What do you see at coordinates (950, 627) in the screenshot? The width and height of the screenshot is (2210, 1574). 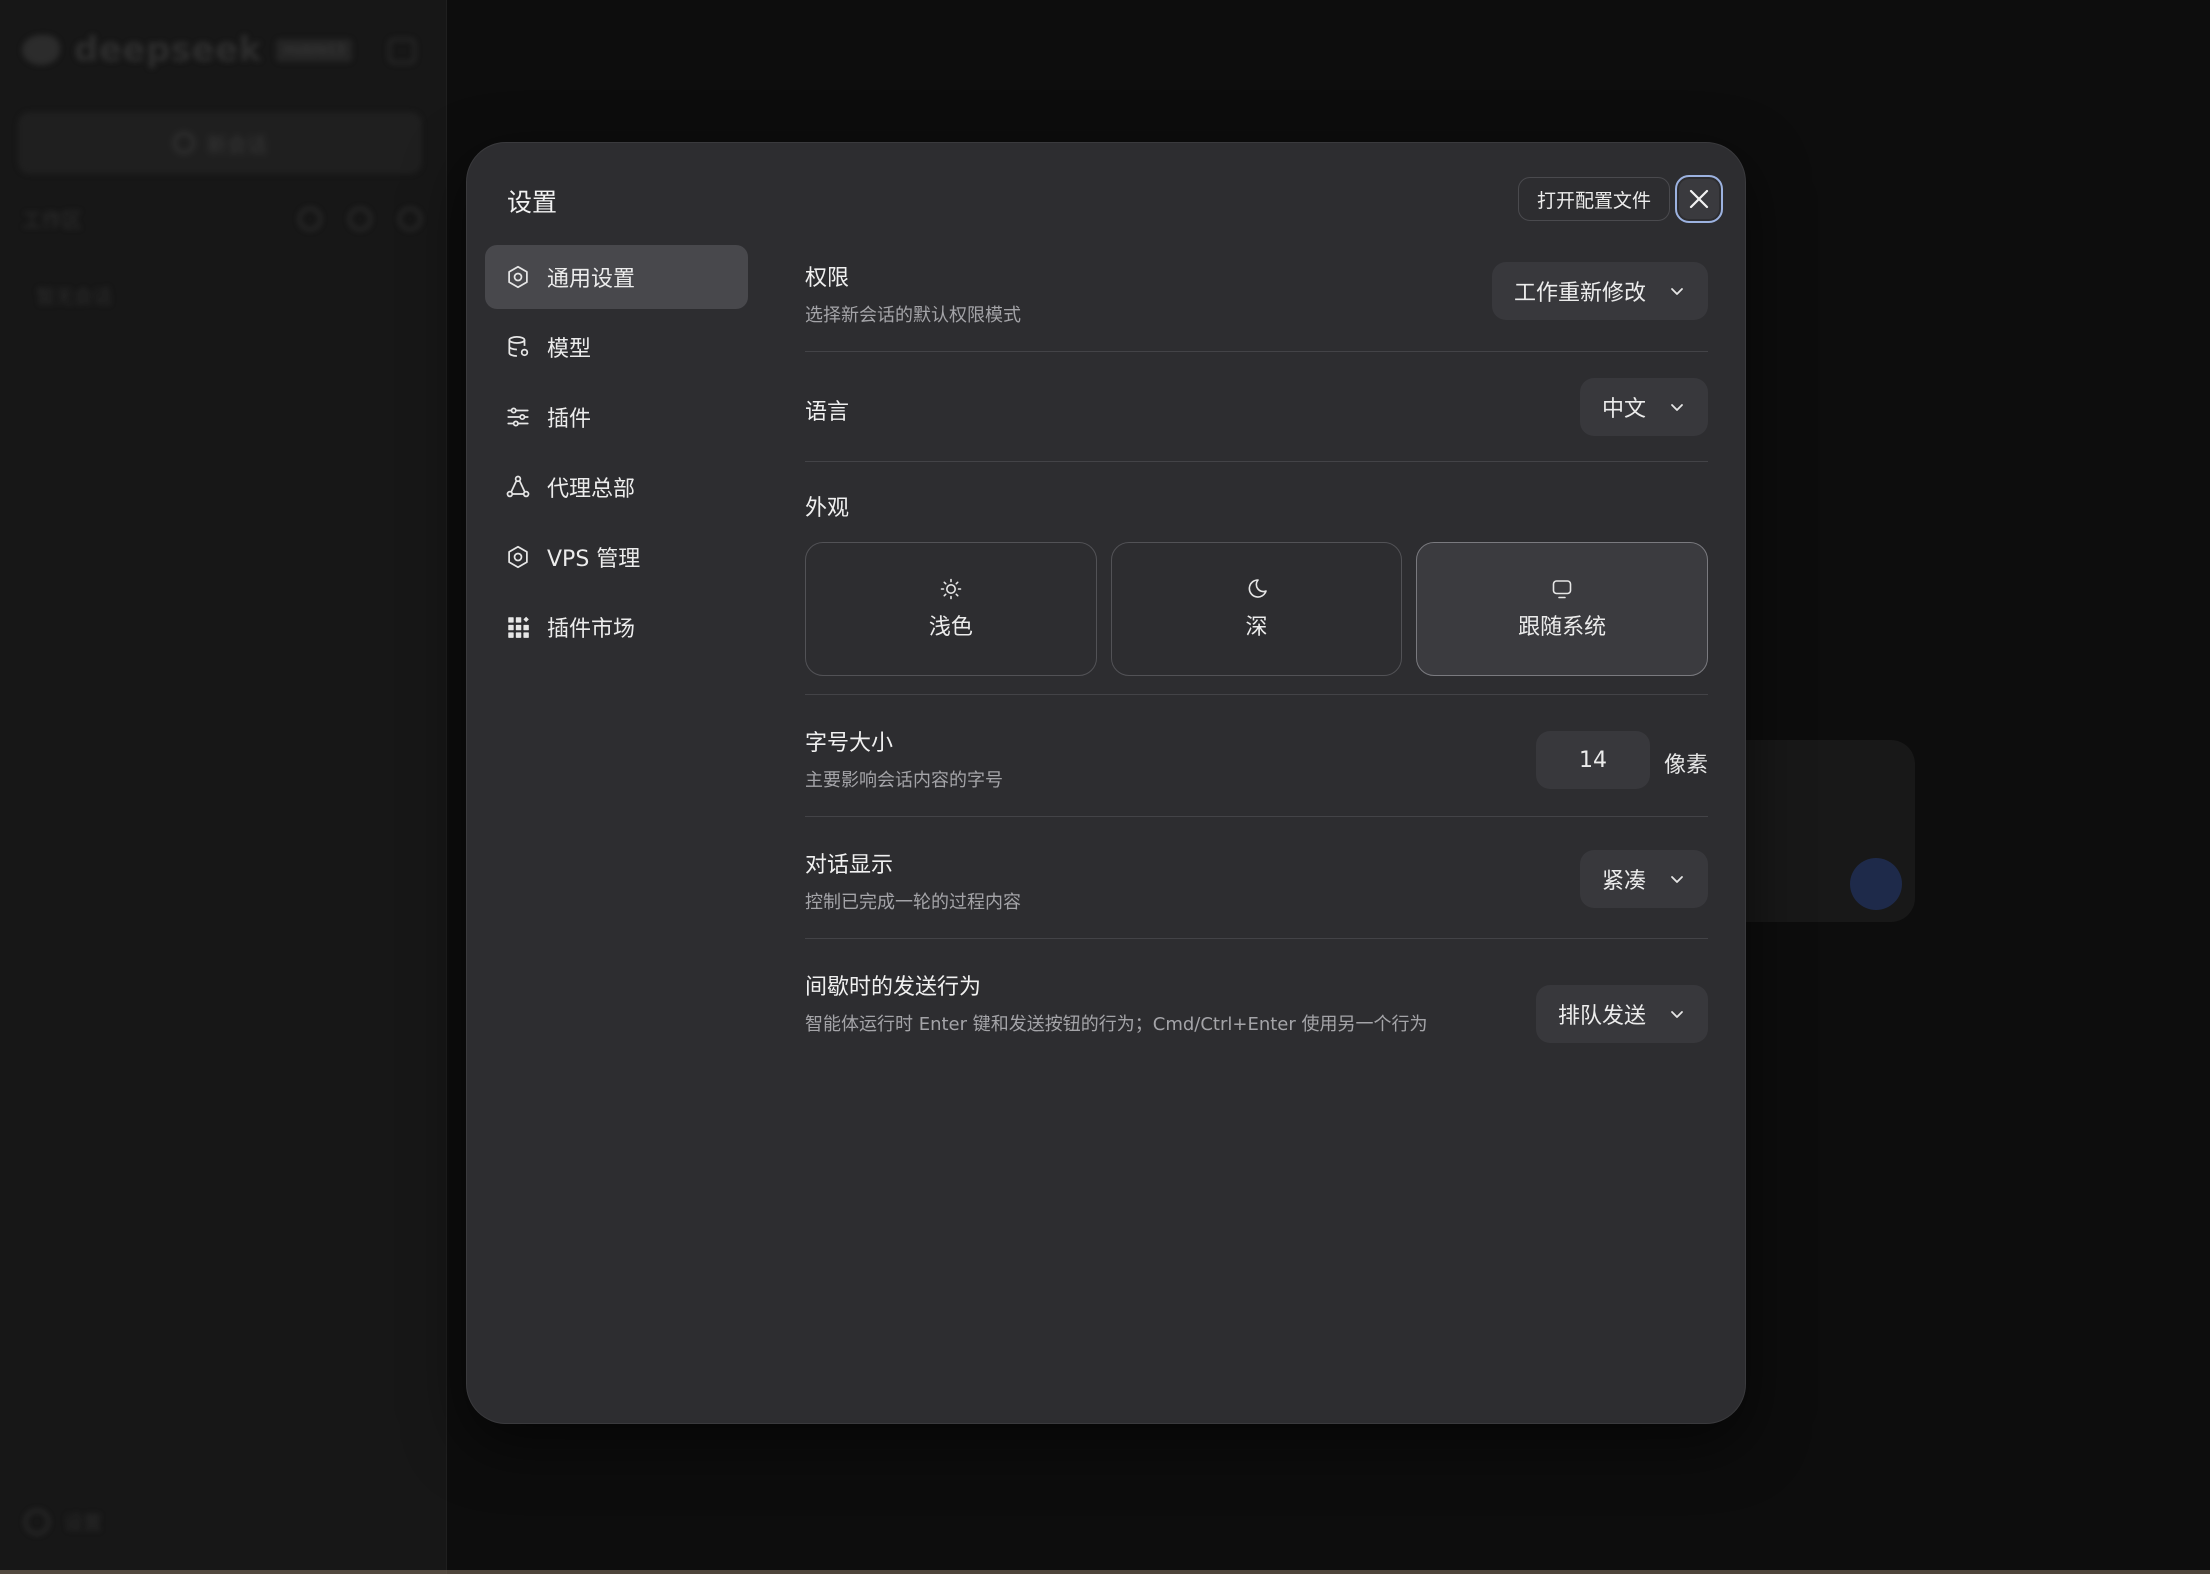 I see `theme-option-label: 浅色` at bounding box center [950, 627].